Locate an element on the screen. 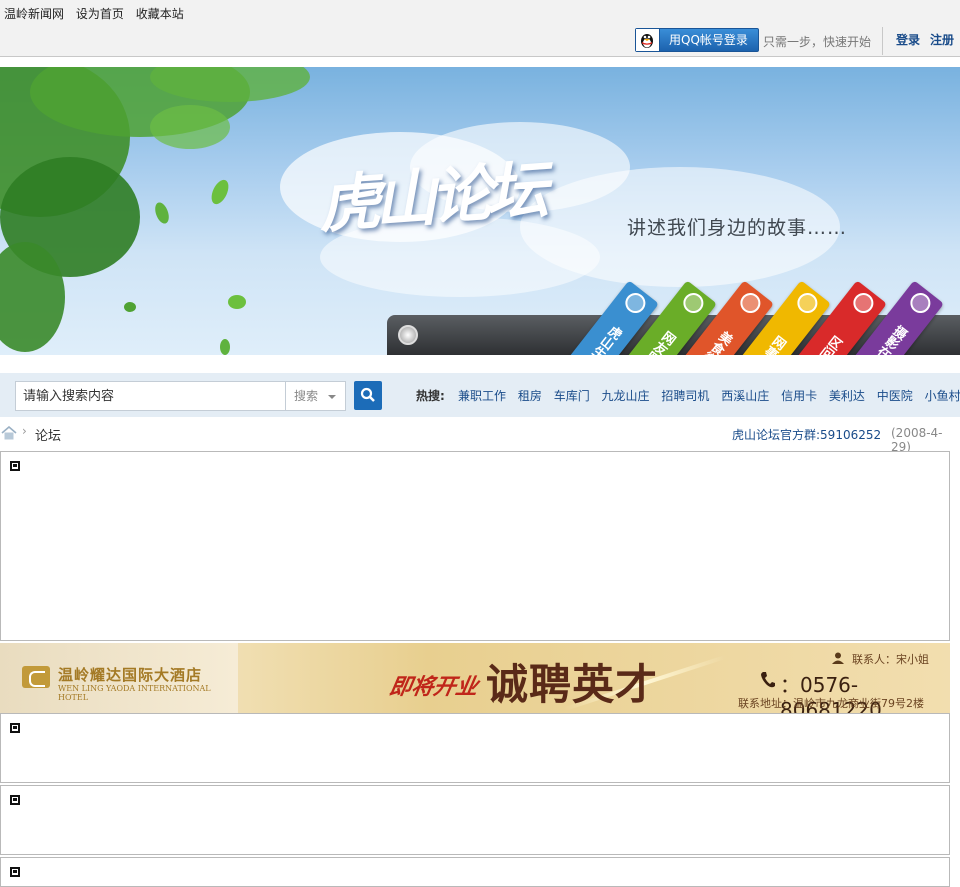  top-links: 温岭新闻网 设为首页 收藏本站 is located at coordinates (98, 13).